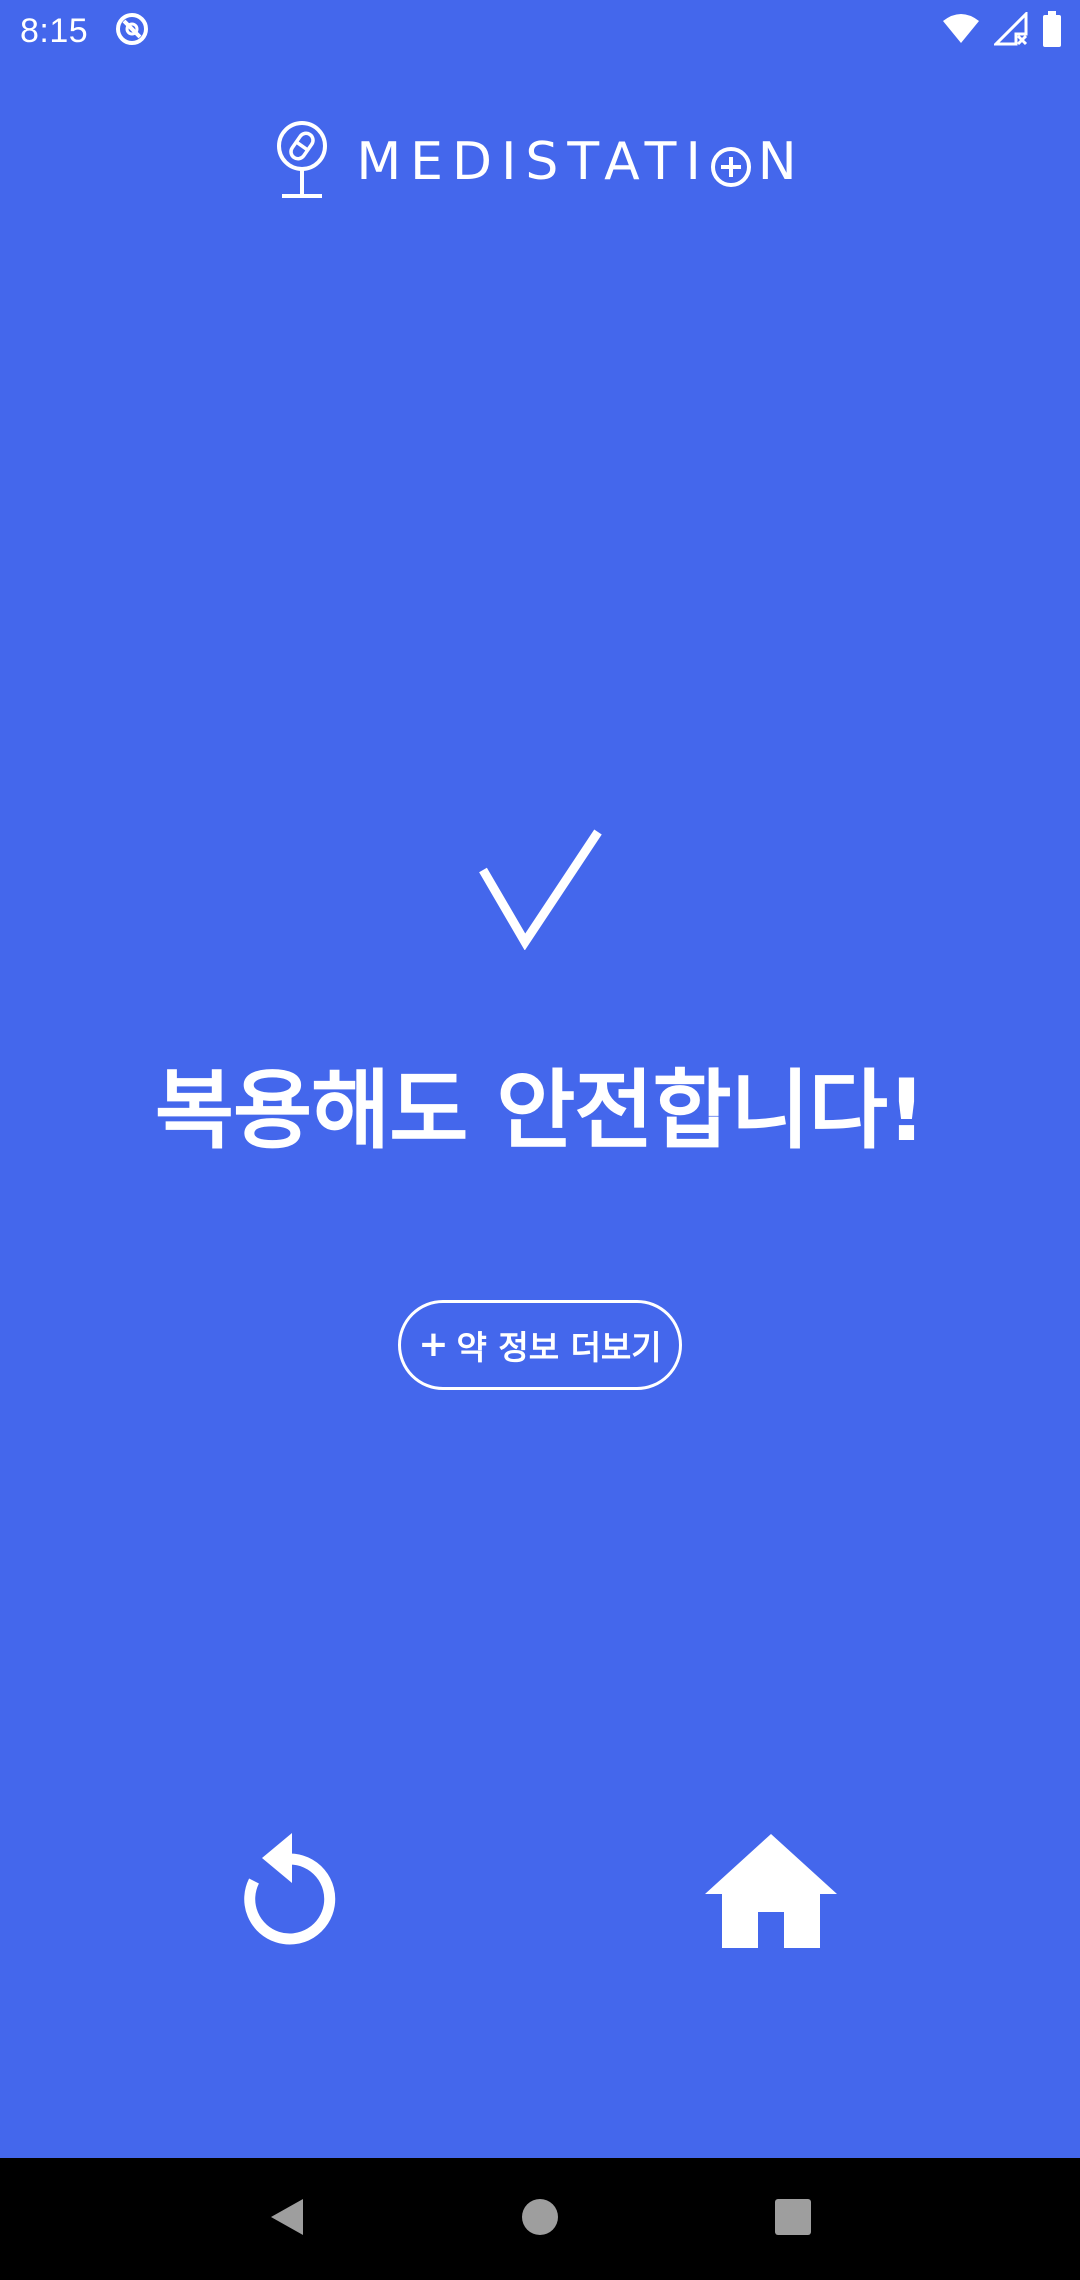 The width and height of the screenshot is (1080, 2280). I want to click on app-name-start: MEDISTATI, so click(533, 162).